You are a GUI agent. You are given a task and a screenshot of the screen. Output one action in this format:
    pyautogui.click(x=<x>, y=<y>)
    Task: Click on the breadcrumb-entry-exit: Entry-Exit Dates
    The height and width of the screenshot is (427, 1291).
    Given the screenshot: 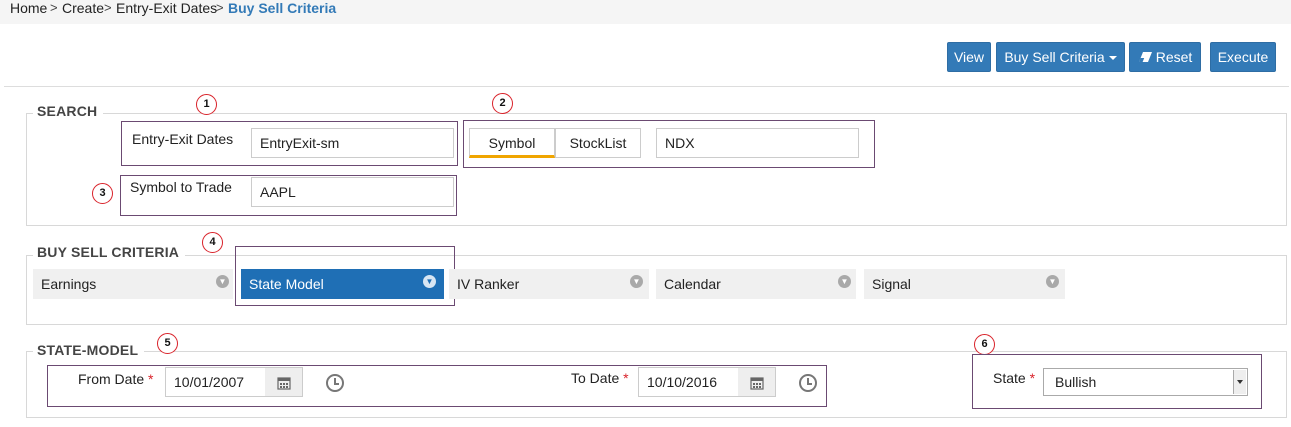 What is the action you would take?
    pyautogui.click(x=166, y=8)
    